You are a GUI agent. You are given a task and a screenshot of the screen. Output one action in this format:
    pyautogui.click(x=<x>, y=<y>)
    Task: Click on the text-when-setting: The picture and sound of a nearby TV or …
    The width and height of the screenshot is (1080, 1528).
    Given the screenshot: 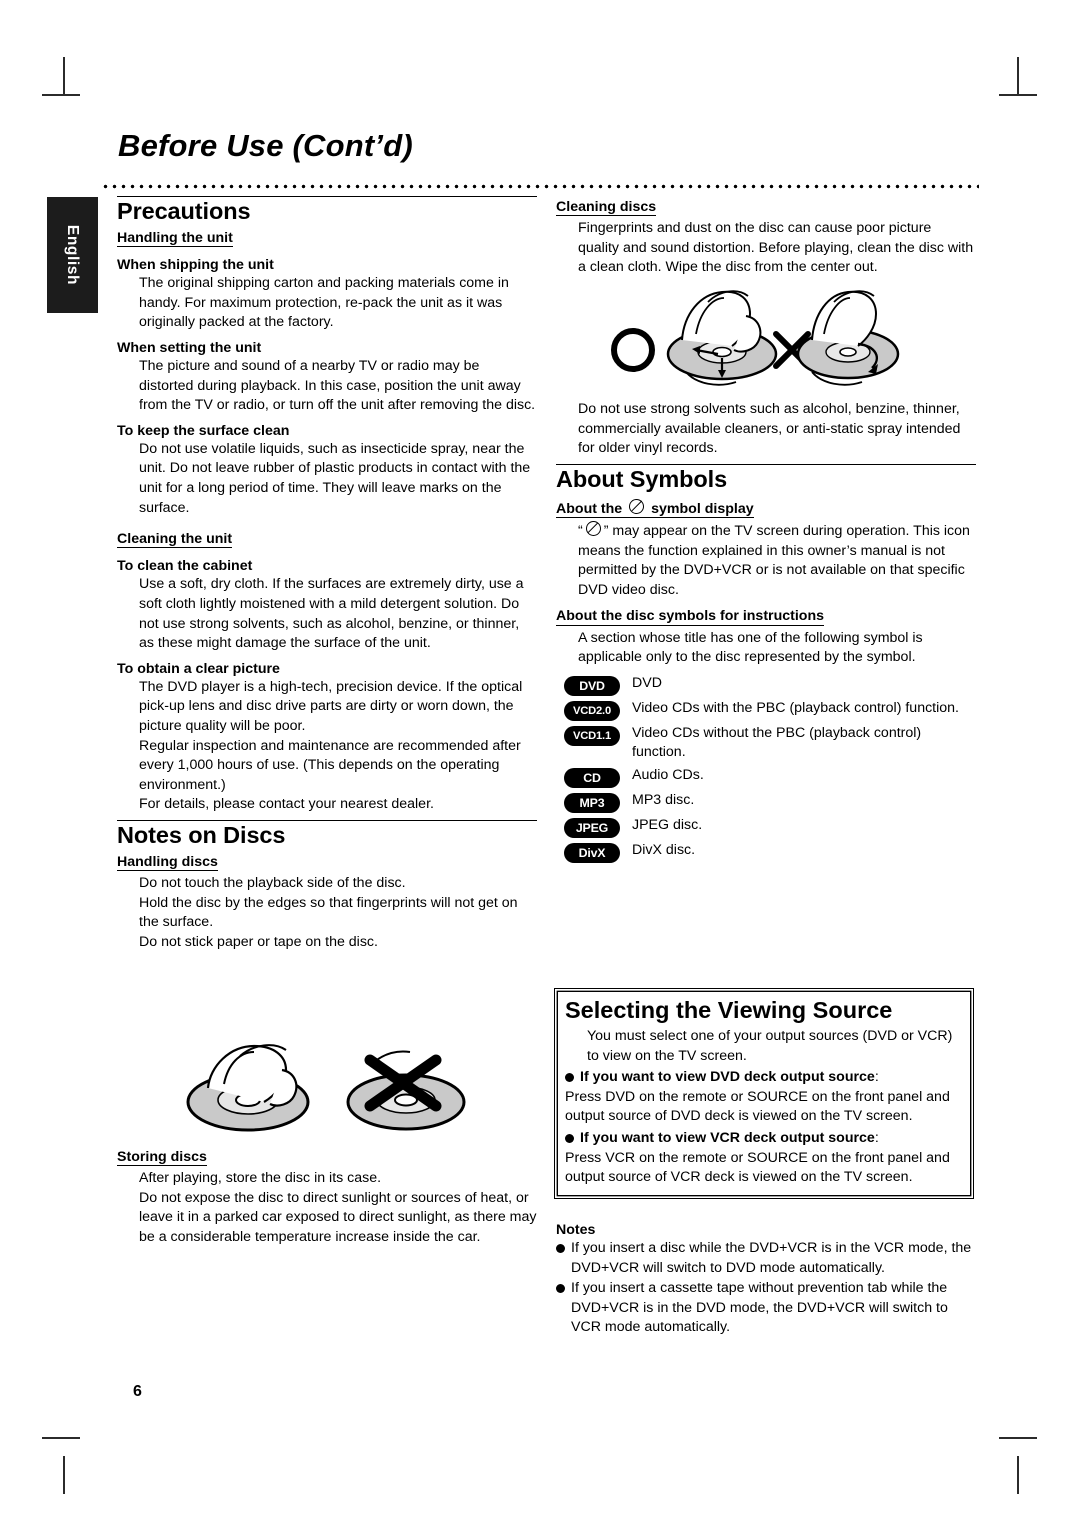 What is the action you would take?
    pyautogui.click(x=337, y=385)
    